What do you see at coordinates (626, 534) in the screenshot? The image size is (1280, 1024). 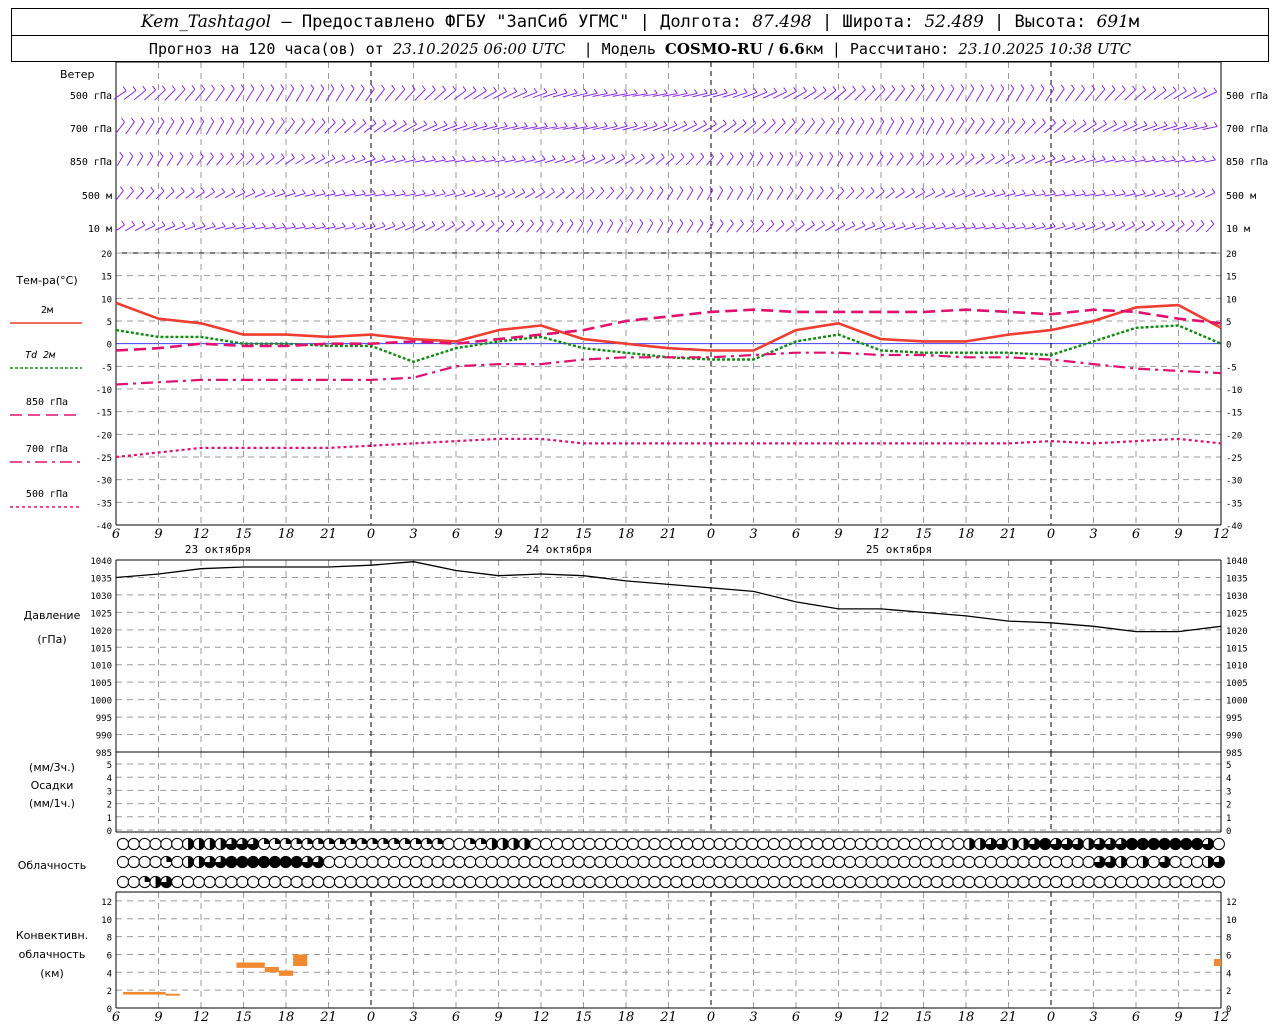 I see `x-tick-label: 18` at bounding box center [626, 534].